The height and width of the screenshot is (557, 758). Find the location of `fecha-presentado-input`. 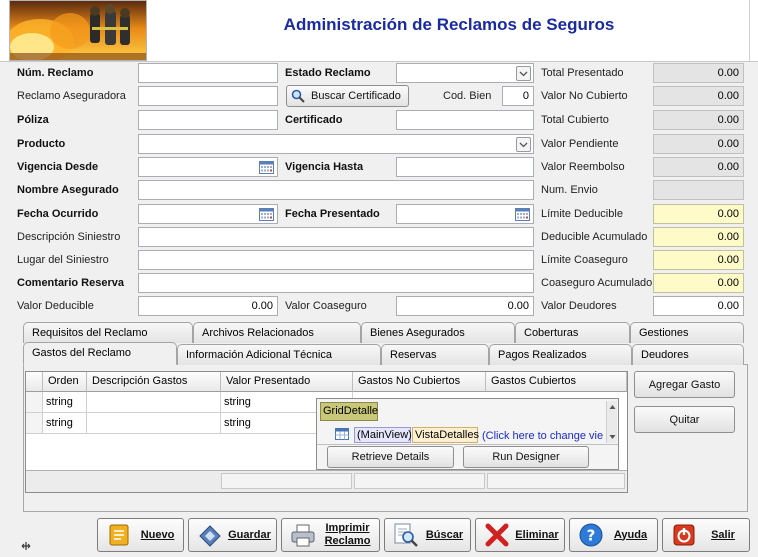

fecha-presentado-input is located at coordinates (465, 214).